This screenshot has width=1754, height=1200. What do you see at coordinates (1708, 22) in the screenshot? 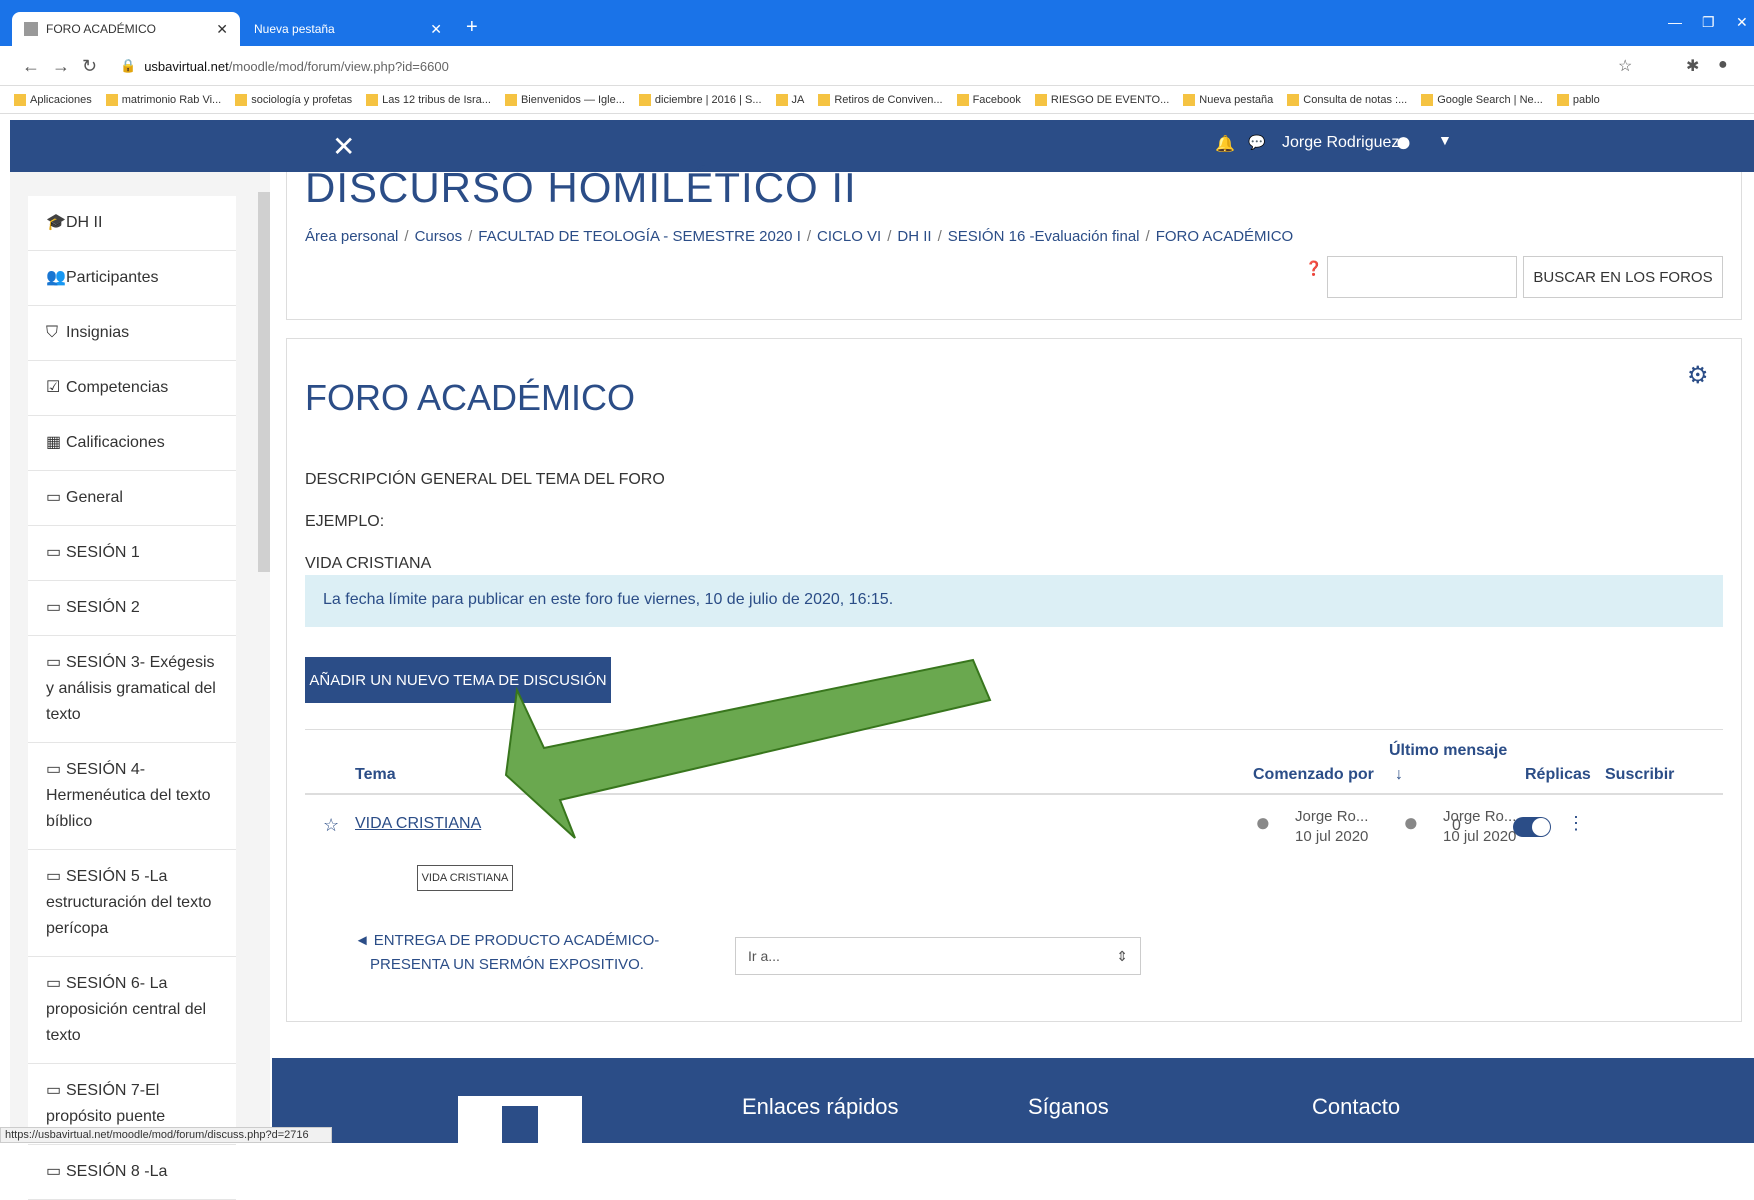
I see `maximize-icon: ❐` at bounding box center [1708, 22].